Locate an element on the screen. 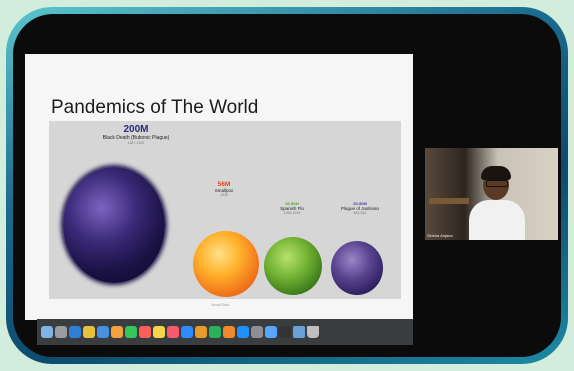 This screenshot has width=574, height=371. calendar-icon is located at coordinates (145, 332).